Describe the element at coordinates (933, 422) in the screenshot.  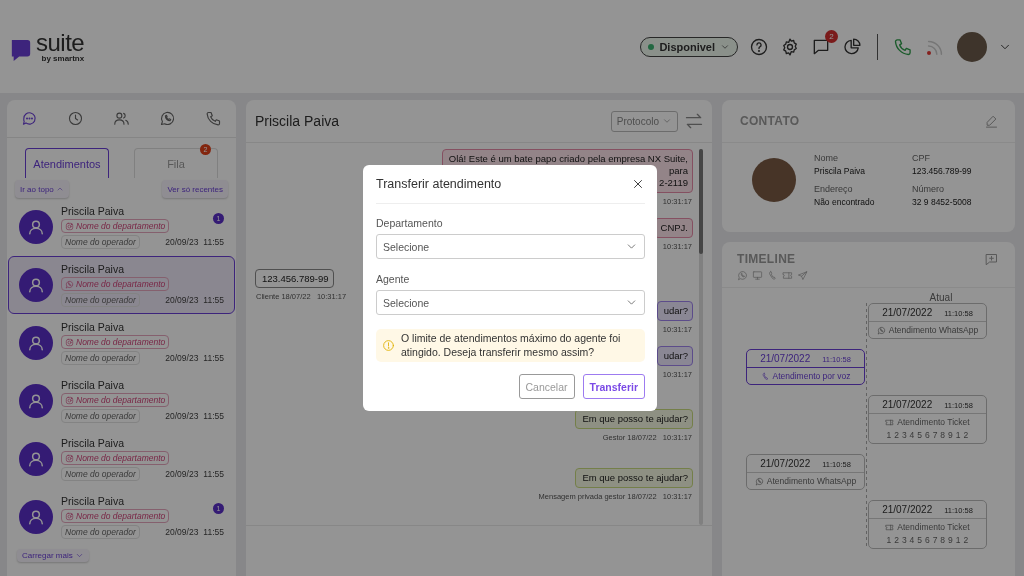
I see `event-label: Atendimento Ticket` at that location.